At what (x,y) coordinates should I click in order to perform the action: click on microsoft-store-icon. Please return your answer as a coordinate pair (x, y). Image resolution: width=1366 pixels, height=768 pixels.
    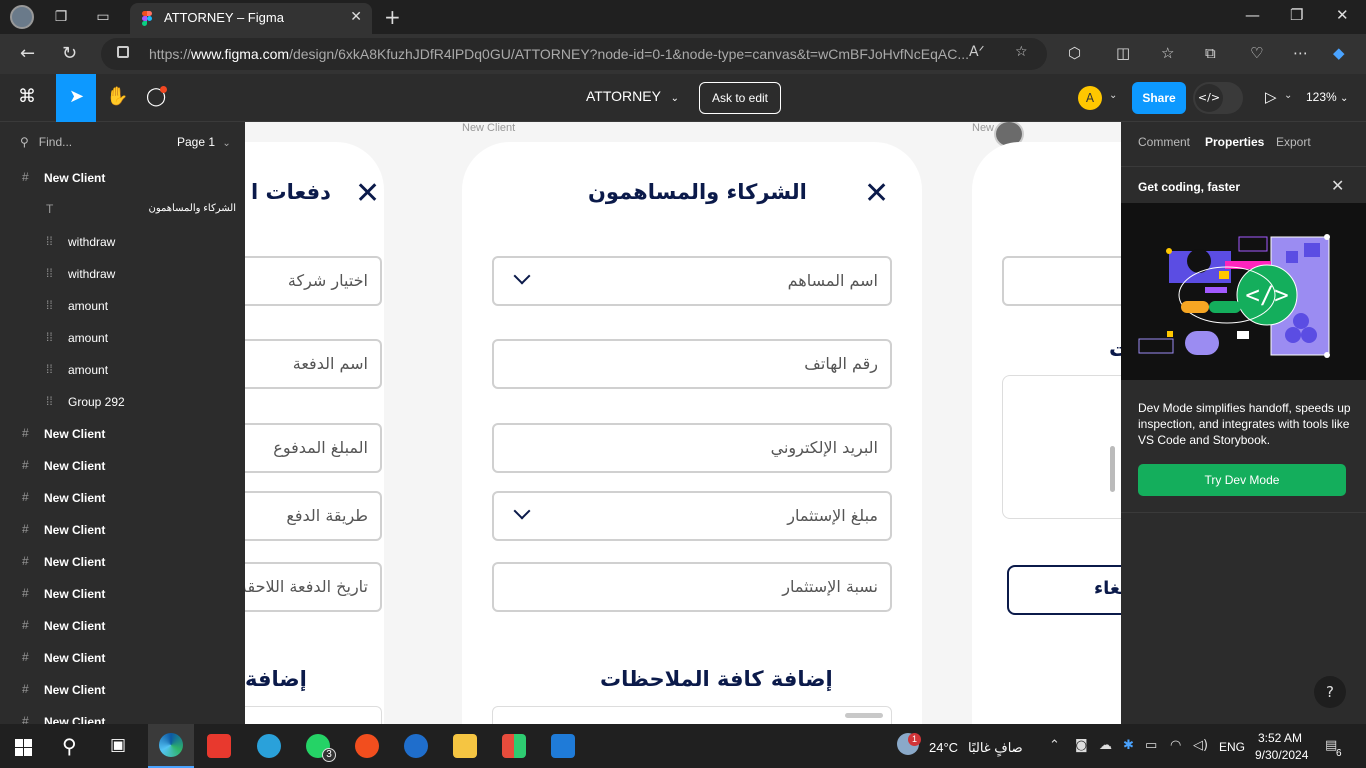
    Looking at the image, I should click on (514, 746).